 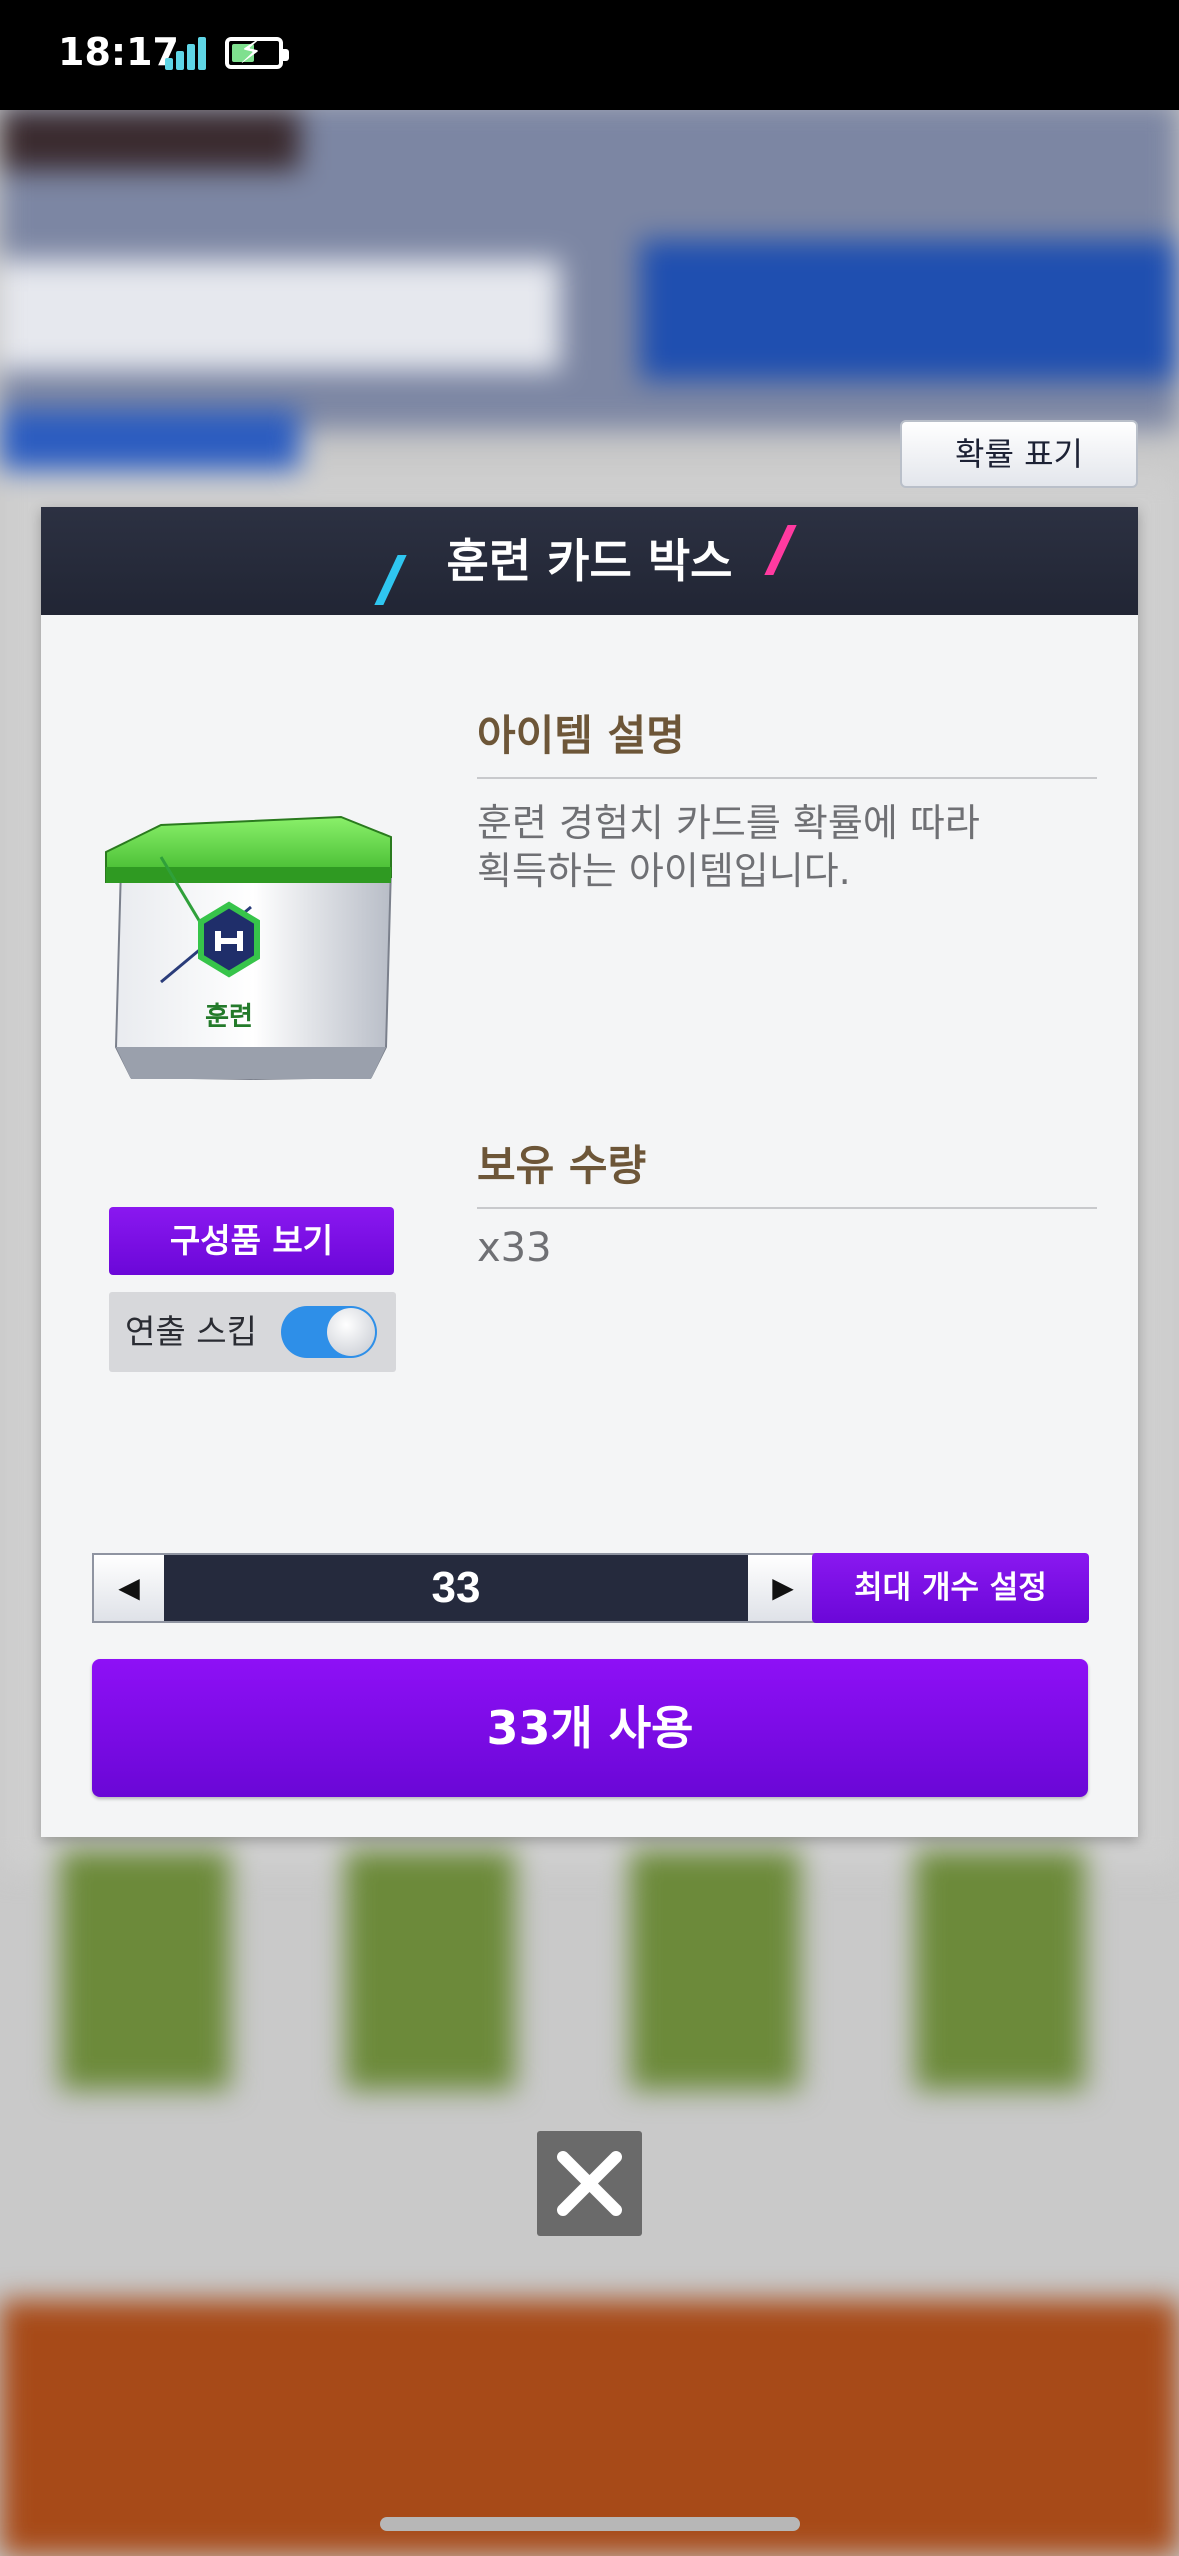 What do you see at coordinates (351, 1332) in the screenshot?
I see `toggle-knob` at bounding box center [351, 1332].